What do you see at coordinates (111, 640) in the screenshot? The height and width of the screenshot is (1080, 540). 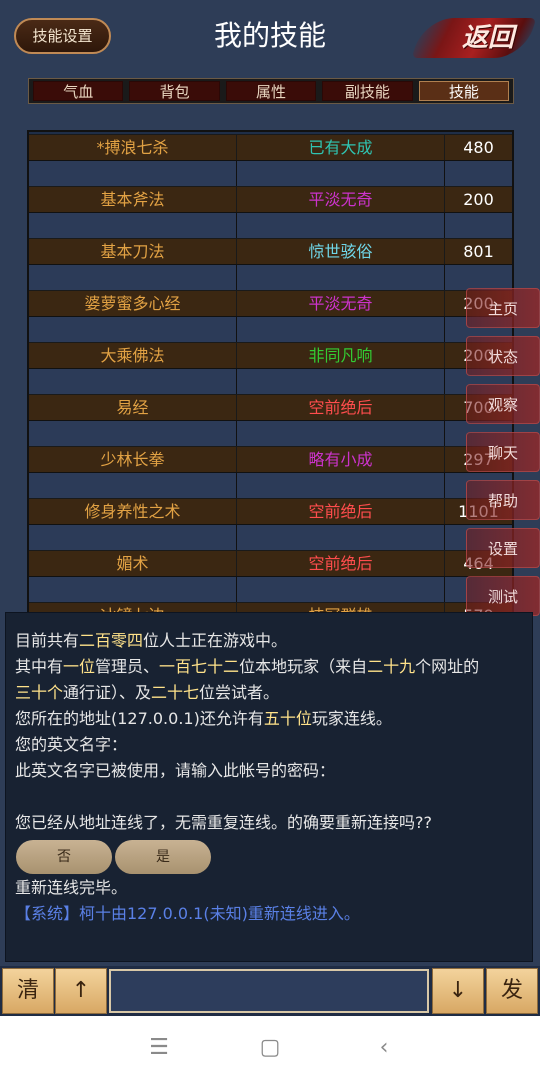 I see `online-count: 二百零四` at bounding box center [111, 640].